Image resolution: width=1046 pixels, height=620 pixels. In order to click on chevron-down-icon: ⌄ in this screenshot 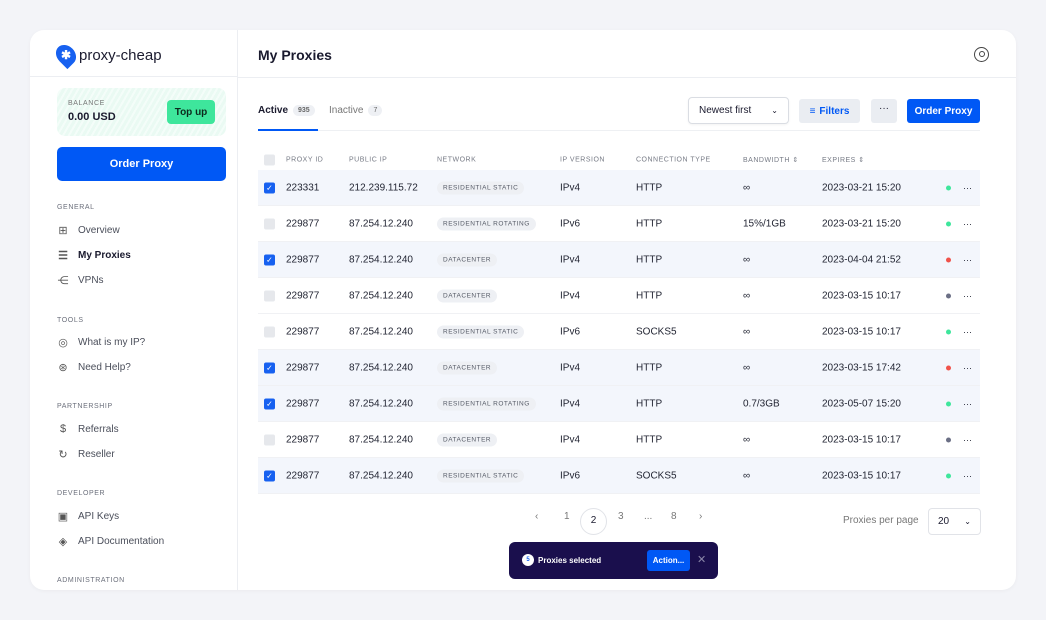, I will do `click(774, 110)`.